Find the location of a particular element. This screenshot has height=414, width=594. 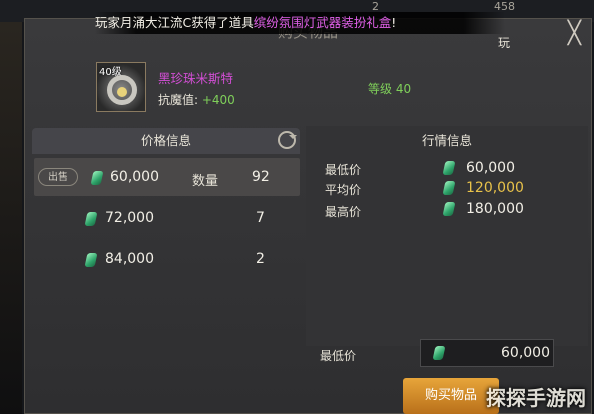

item-name: 黑珍珠米斯特 is located at coordinates (196, 78).